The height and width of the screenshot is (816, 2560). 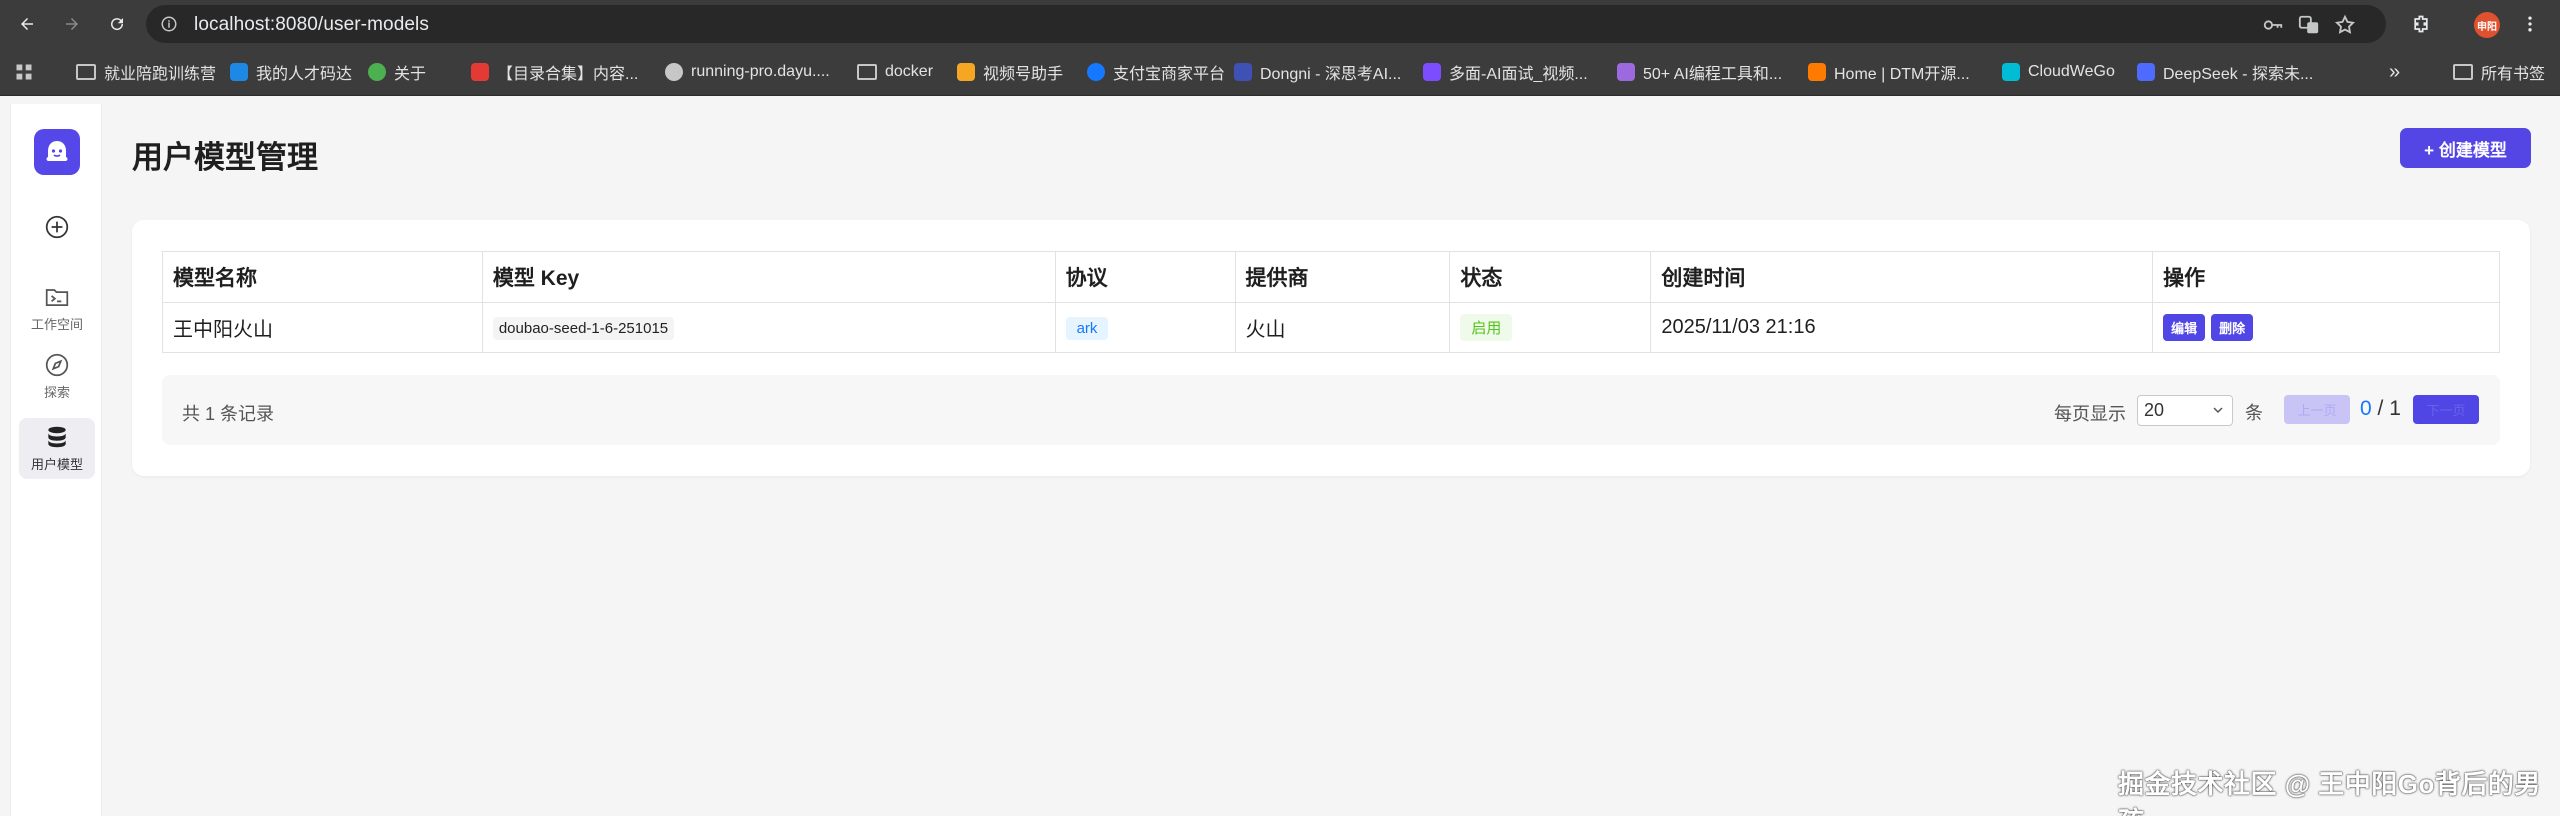 I want to click on sidebar-item-label: 探索, so click(x=56, y=392).